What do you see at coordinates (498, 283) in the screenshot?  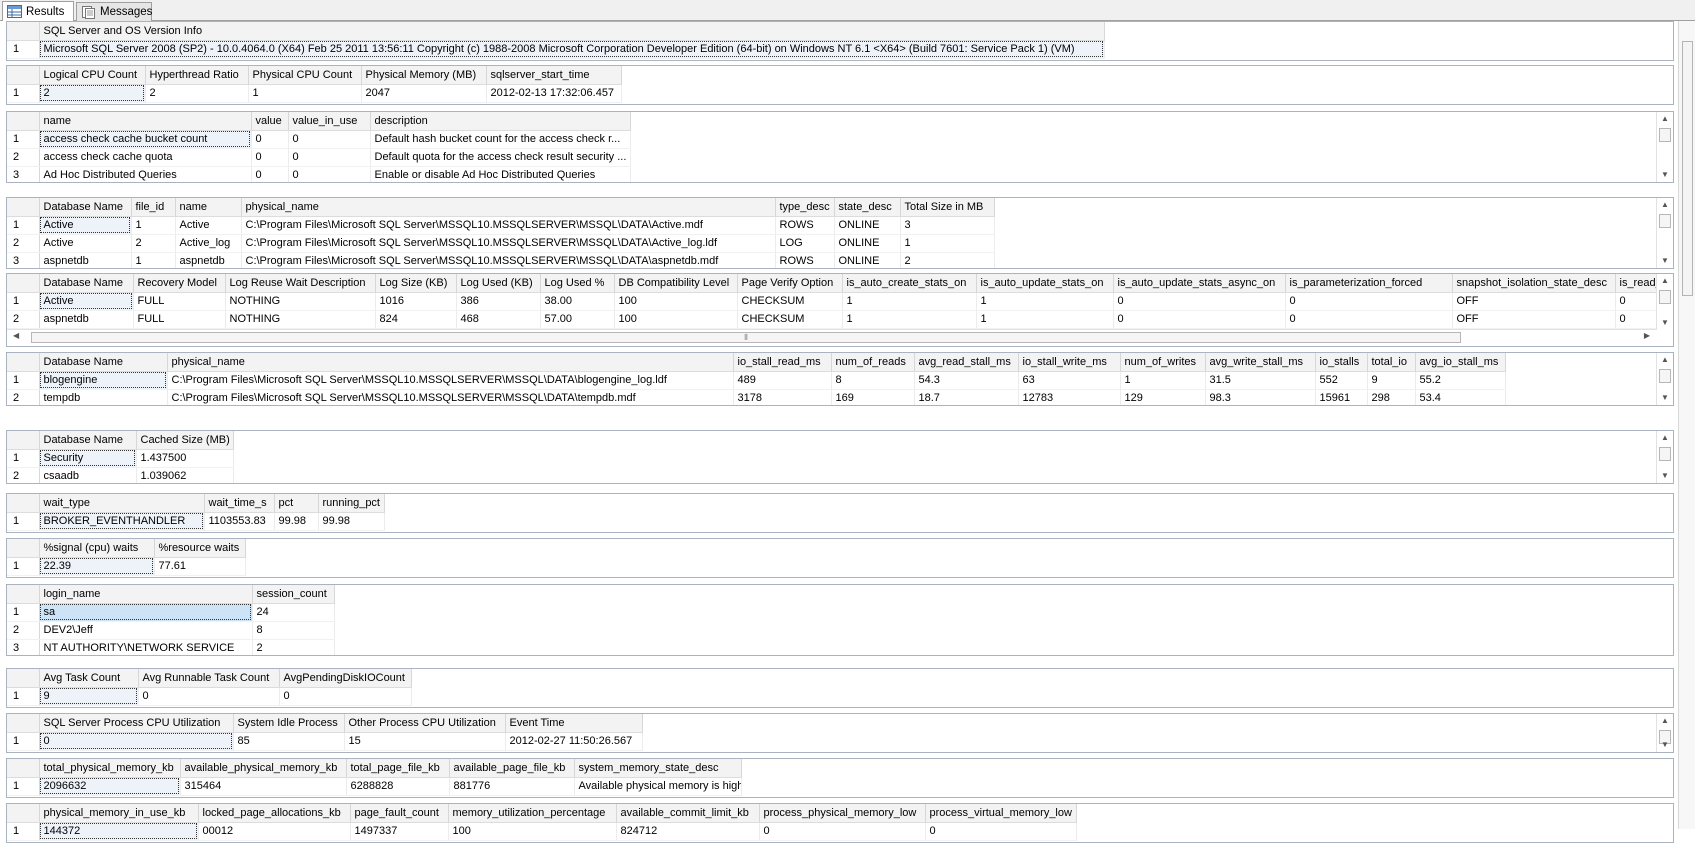 I see `column-header-log-used-kb: Log Used (KB)` at bounding box center [498, 283].